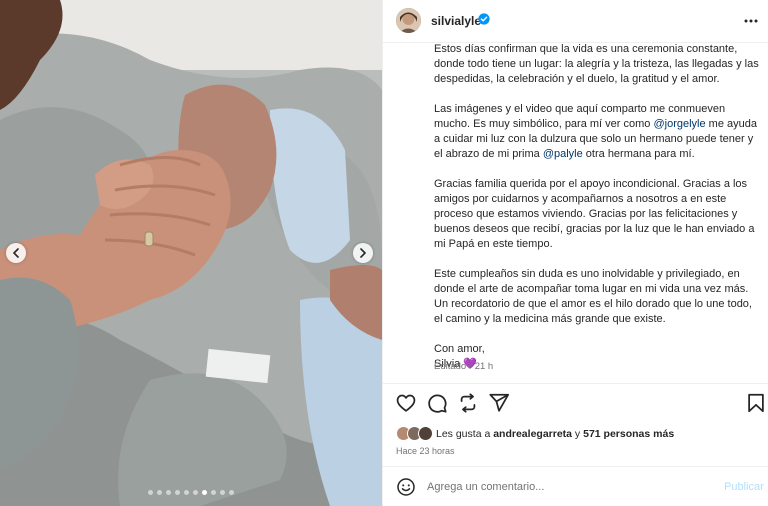 This screenshot has width=768, height=506. I want to click on avatar-image, so click(408, 20).